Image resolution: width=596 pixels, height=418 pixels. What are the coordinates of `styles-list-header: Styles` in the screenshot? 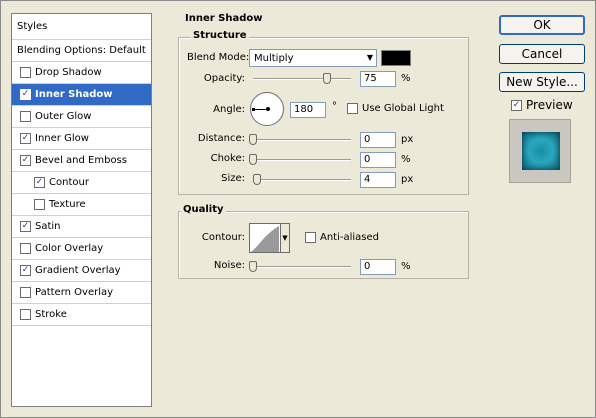 It's located at (81, 27).